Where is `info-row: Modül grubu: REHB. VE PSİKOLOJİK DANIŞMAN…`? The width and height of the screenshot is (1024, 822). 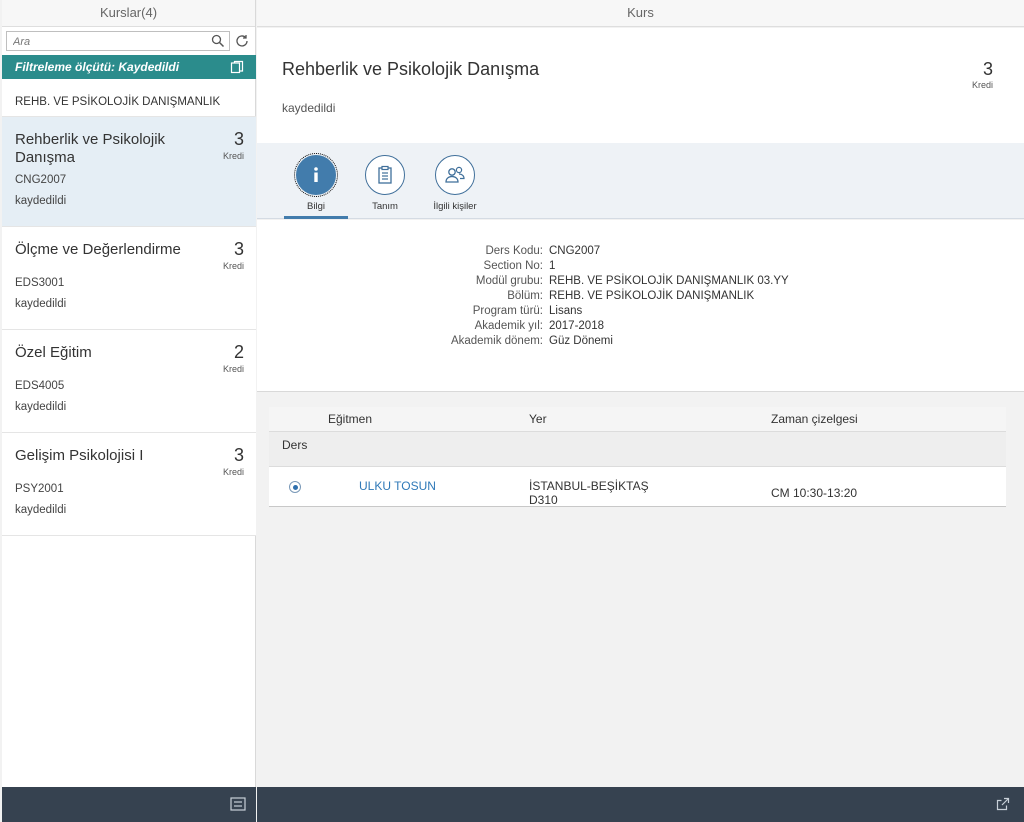
info-row: Modül grubu: REHB. VE PSİKOLOJİK DANIŞMAN… is located at coordinates (640, 282).